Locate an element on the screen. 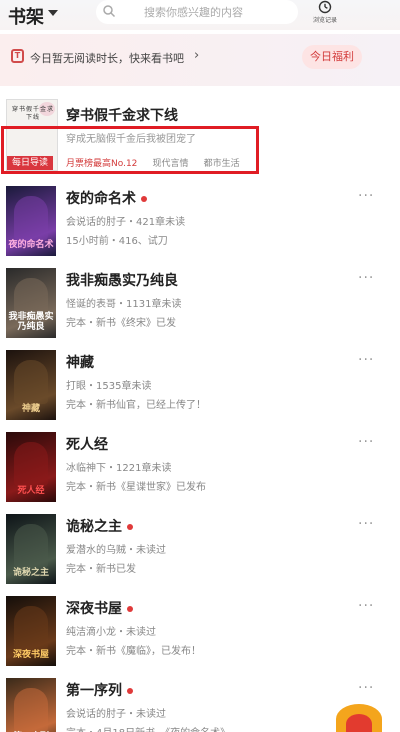 This screenshot has height=732, width=400. book-title-text: 第一序列 is located at coordinates (94, 691).